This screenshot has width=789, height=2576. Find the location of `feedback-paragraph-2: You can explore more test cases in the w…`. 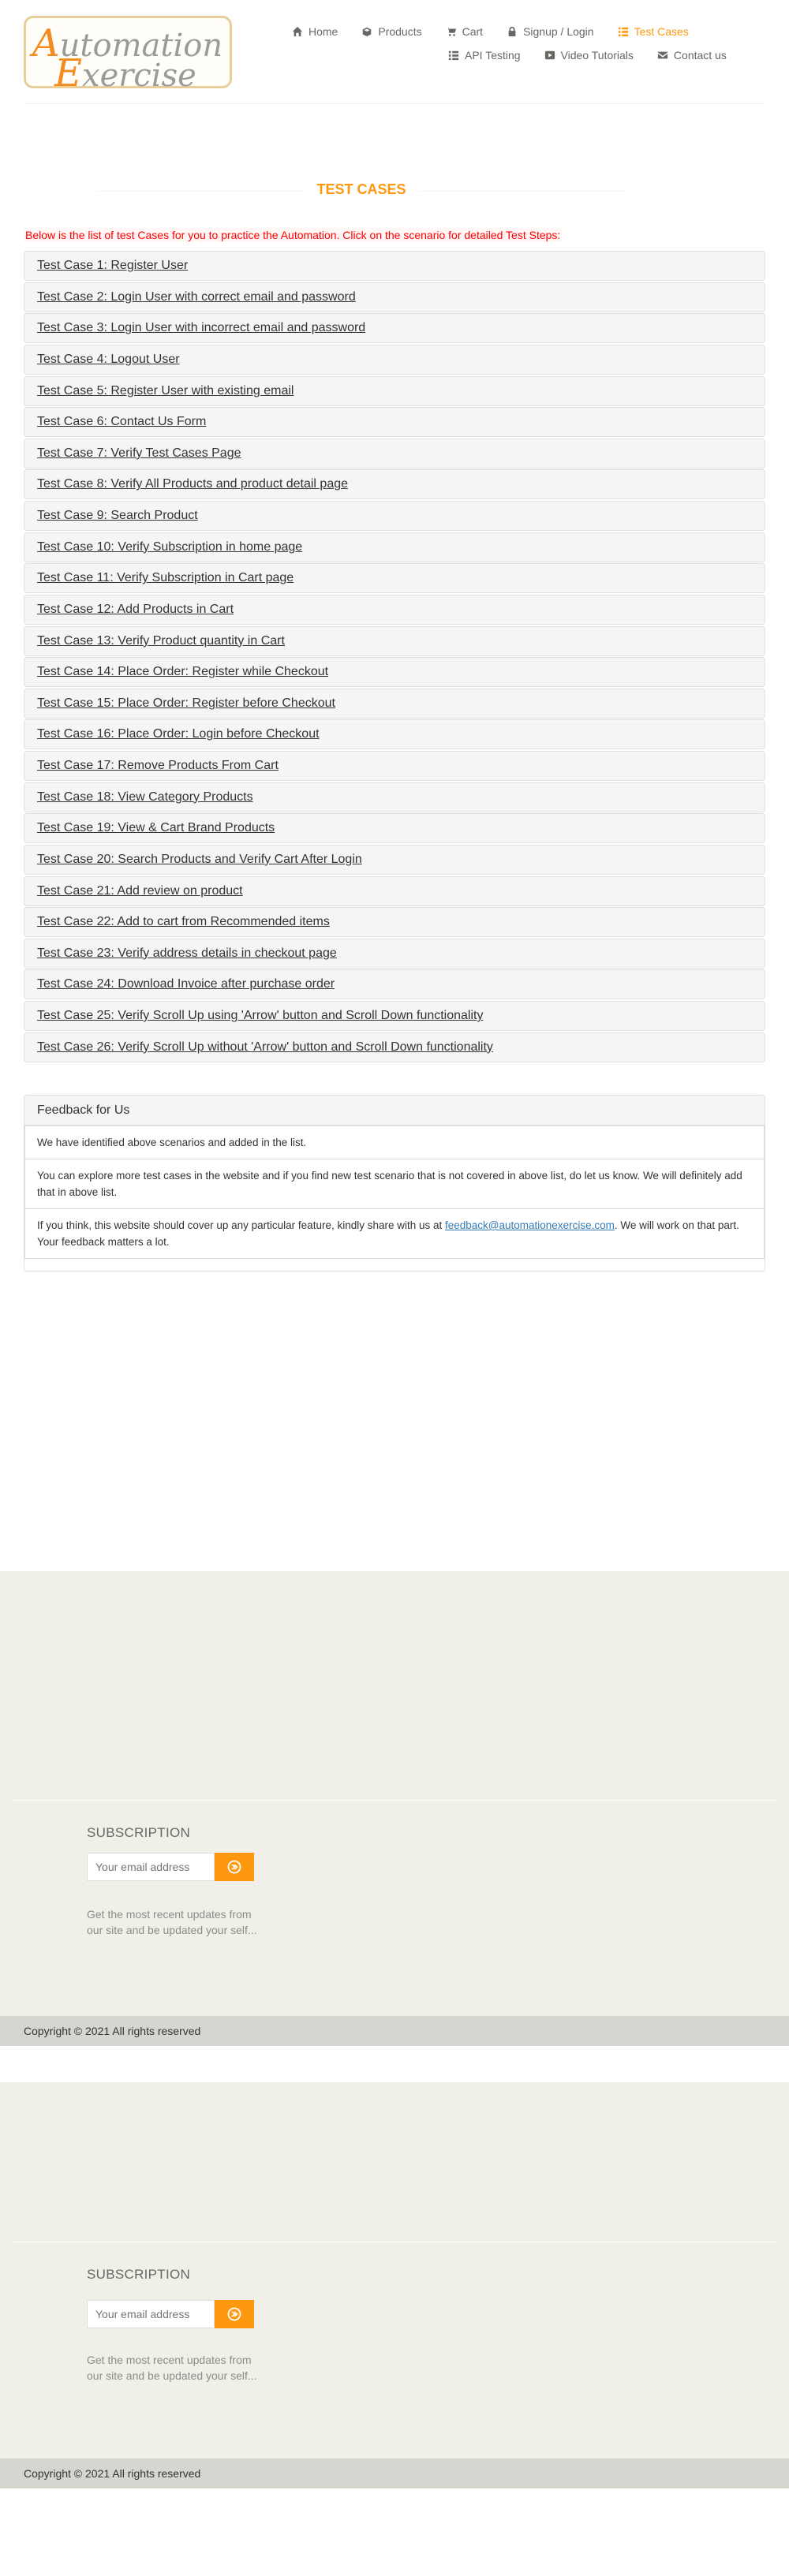

feedback-paragraph-2: You can explore more test cases in the w… is located at coordinates (395, 1184).